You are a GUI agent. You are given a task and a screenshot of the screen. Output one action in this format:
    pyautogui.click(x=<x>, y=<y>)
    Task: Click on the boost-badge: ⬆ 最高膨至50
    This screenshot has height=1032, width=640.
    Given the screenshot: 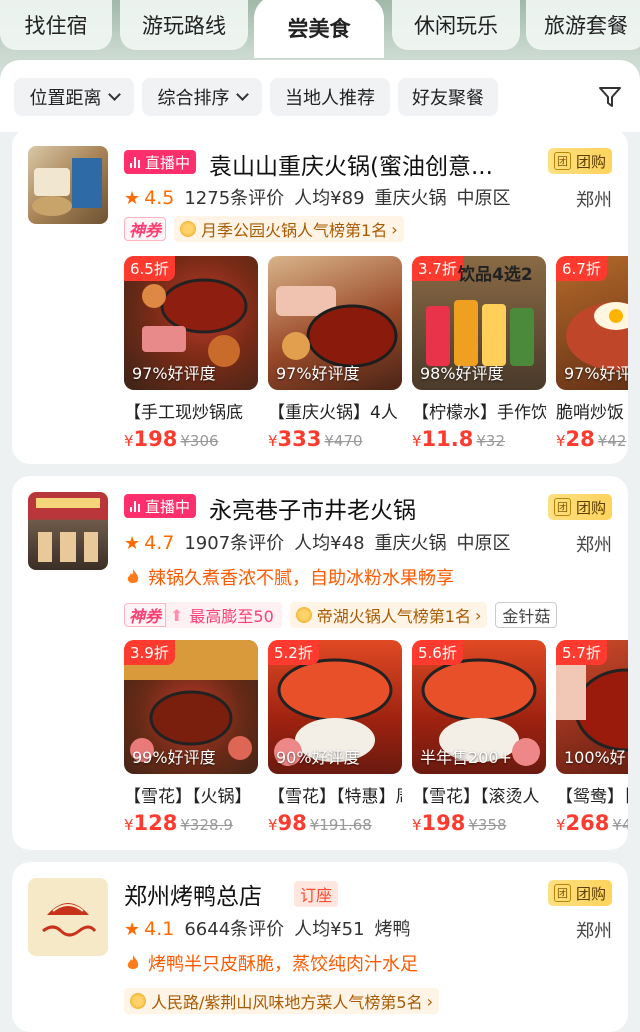 What is the action you would take?
    pyautogui.click(x=224, y=615)
    